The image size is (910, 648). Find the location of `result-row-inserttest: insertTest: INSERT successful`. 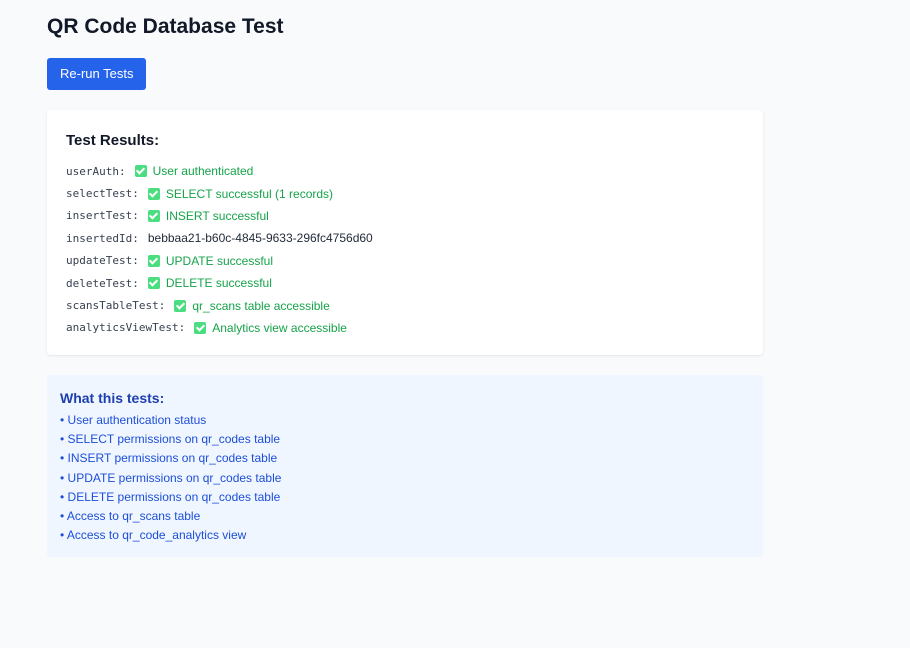

result-row-inserttest: insertTest: INSERT successful is located at coordinates (405, 216).